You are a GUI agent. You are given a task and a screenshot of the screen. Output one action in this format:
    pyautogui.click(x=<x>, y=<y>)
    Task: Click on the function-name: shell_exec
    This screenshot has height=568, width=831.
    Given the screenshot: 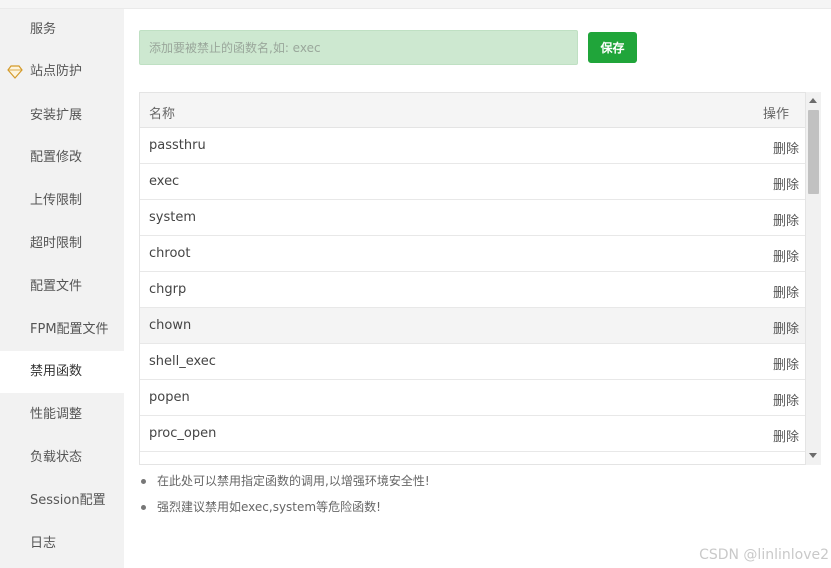 What is the action you would take?
    pyautogui.click(x=182, y=361)
    